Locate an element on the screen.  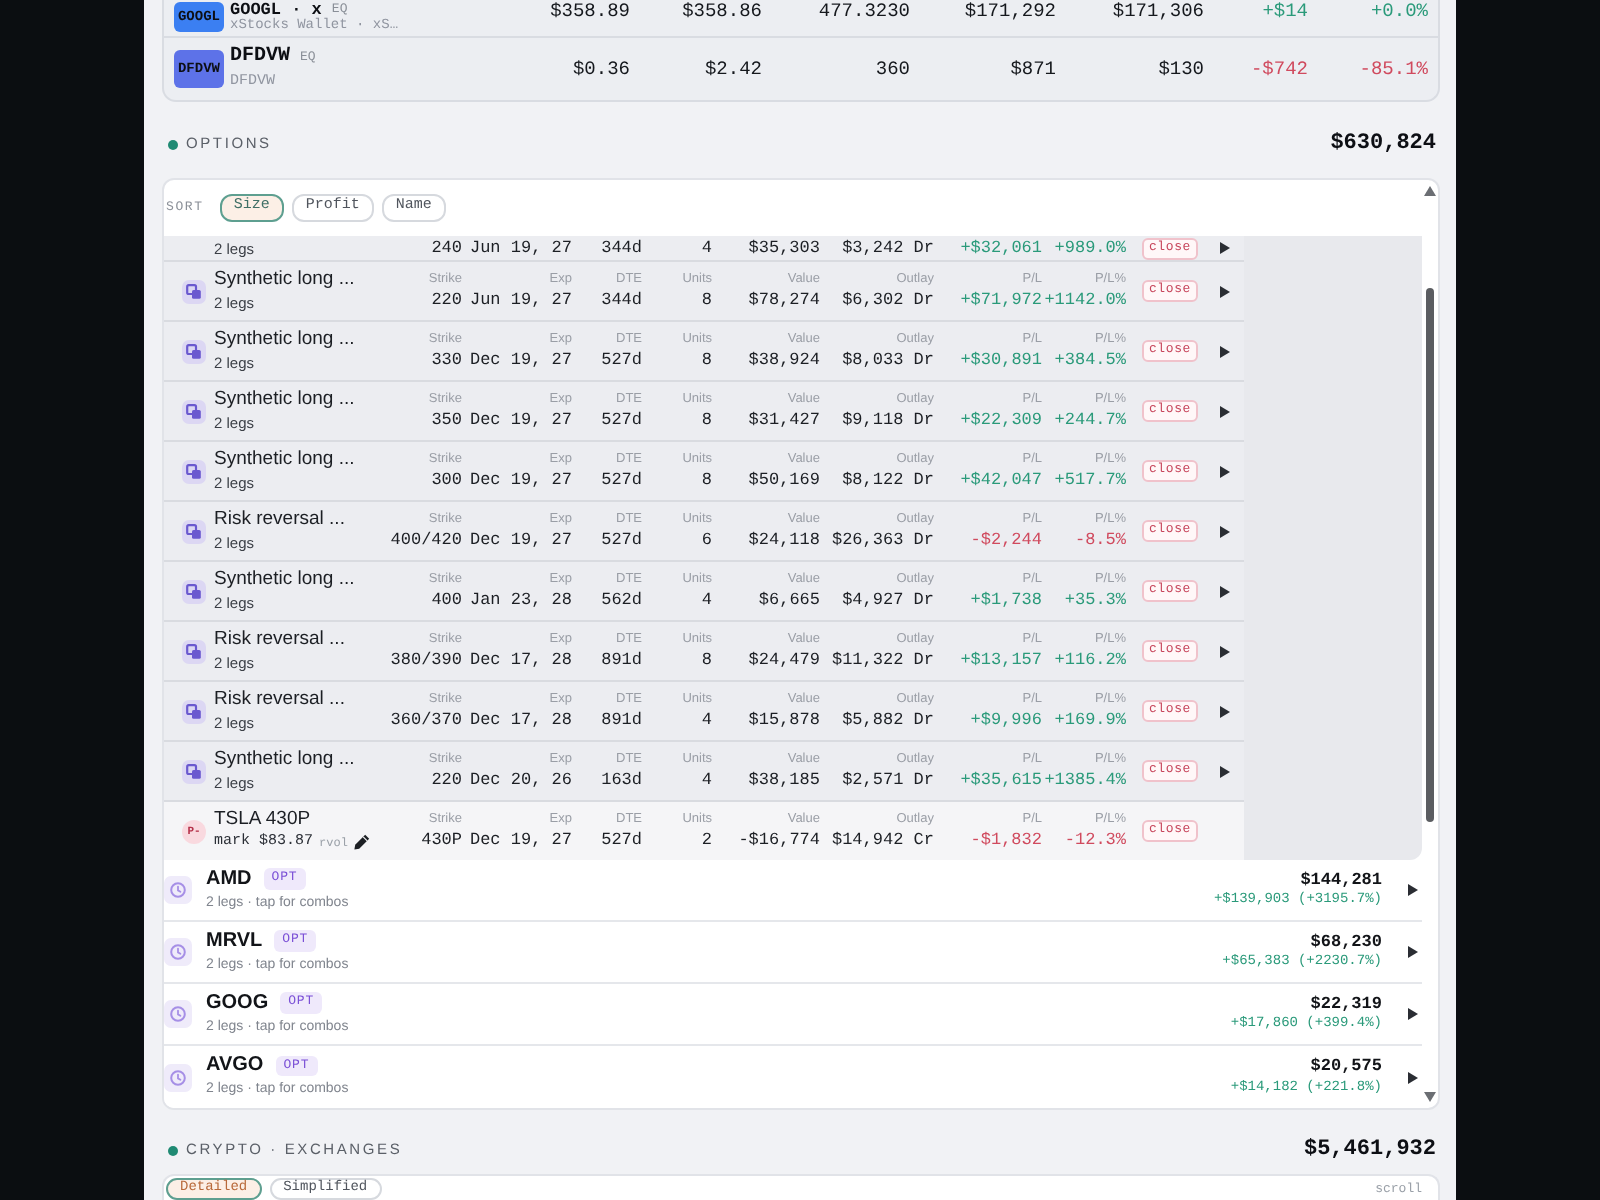
underlying-value: $20,575 is located at coordinates (1346, 1067).